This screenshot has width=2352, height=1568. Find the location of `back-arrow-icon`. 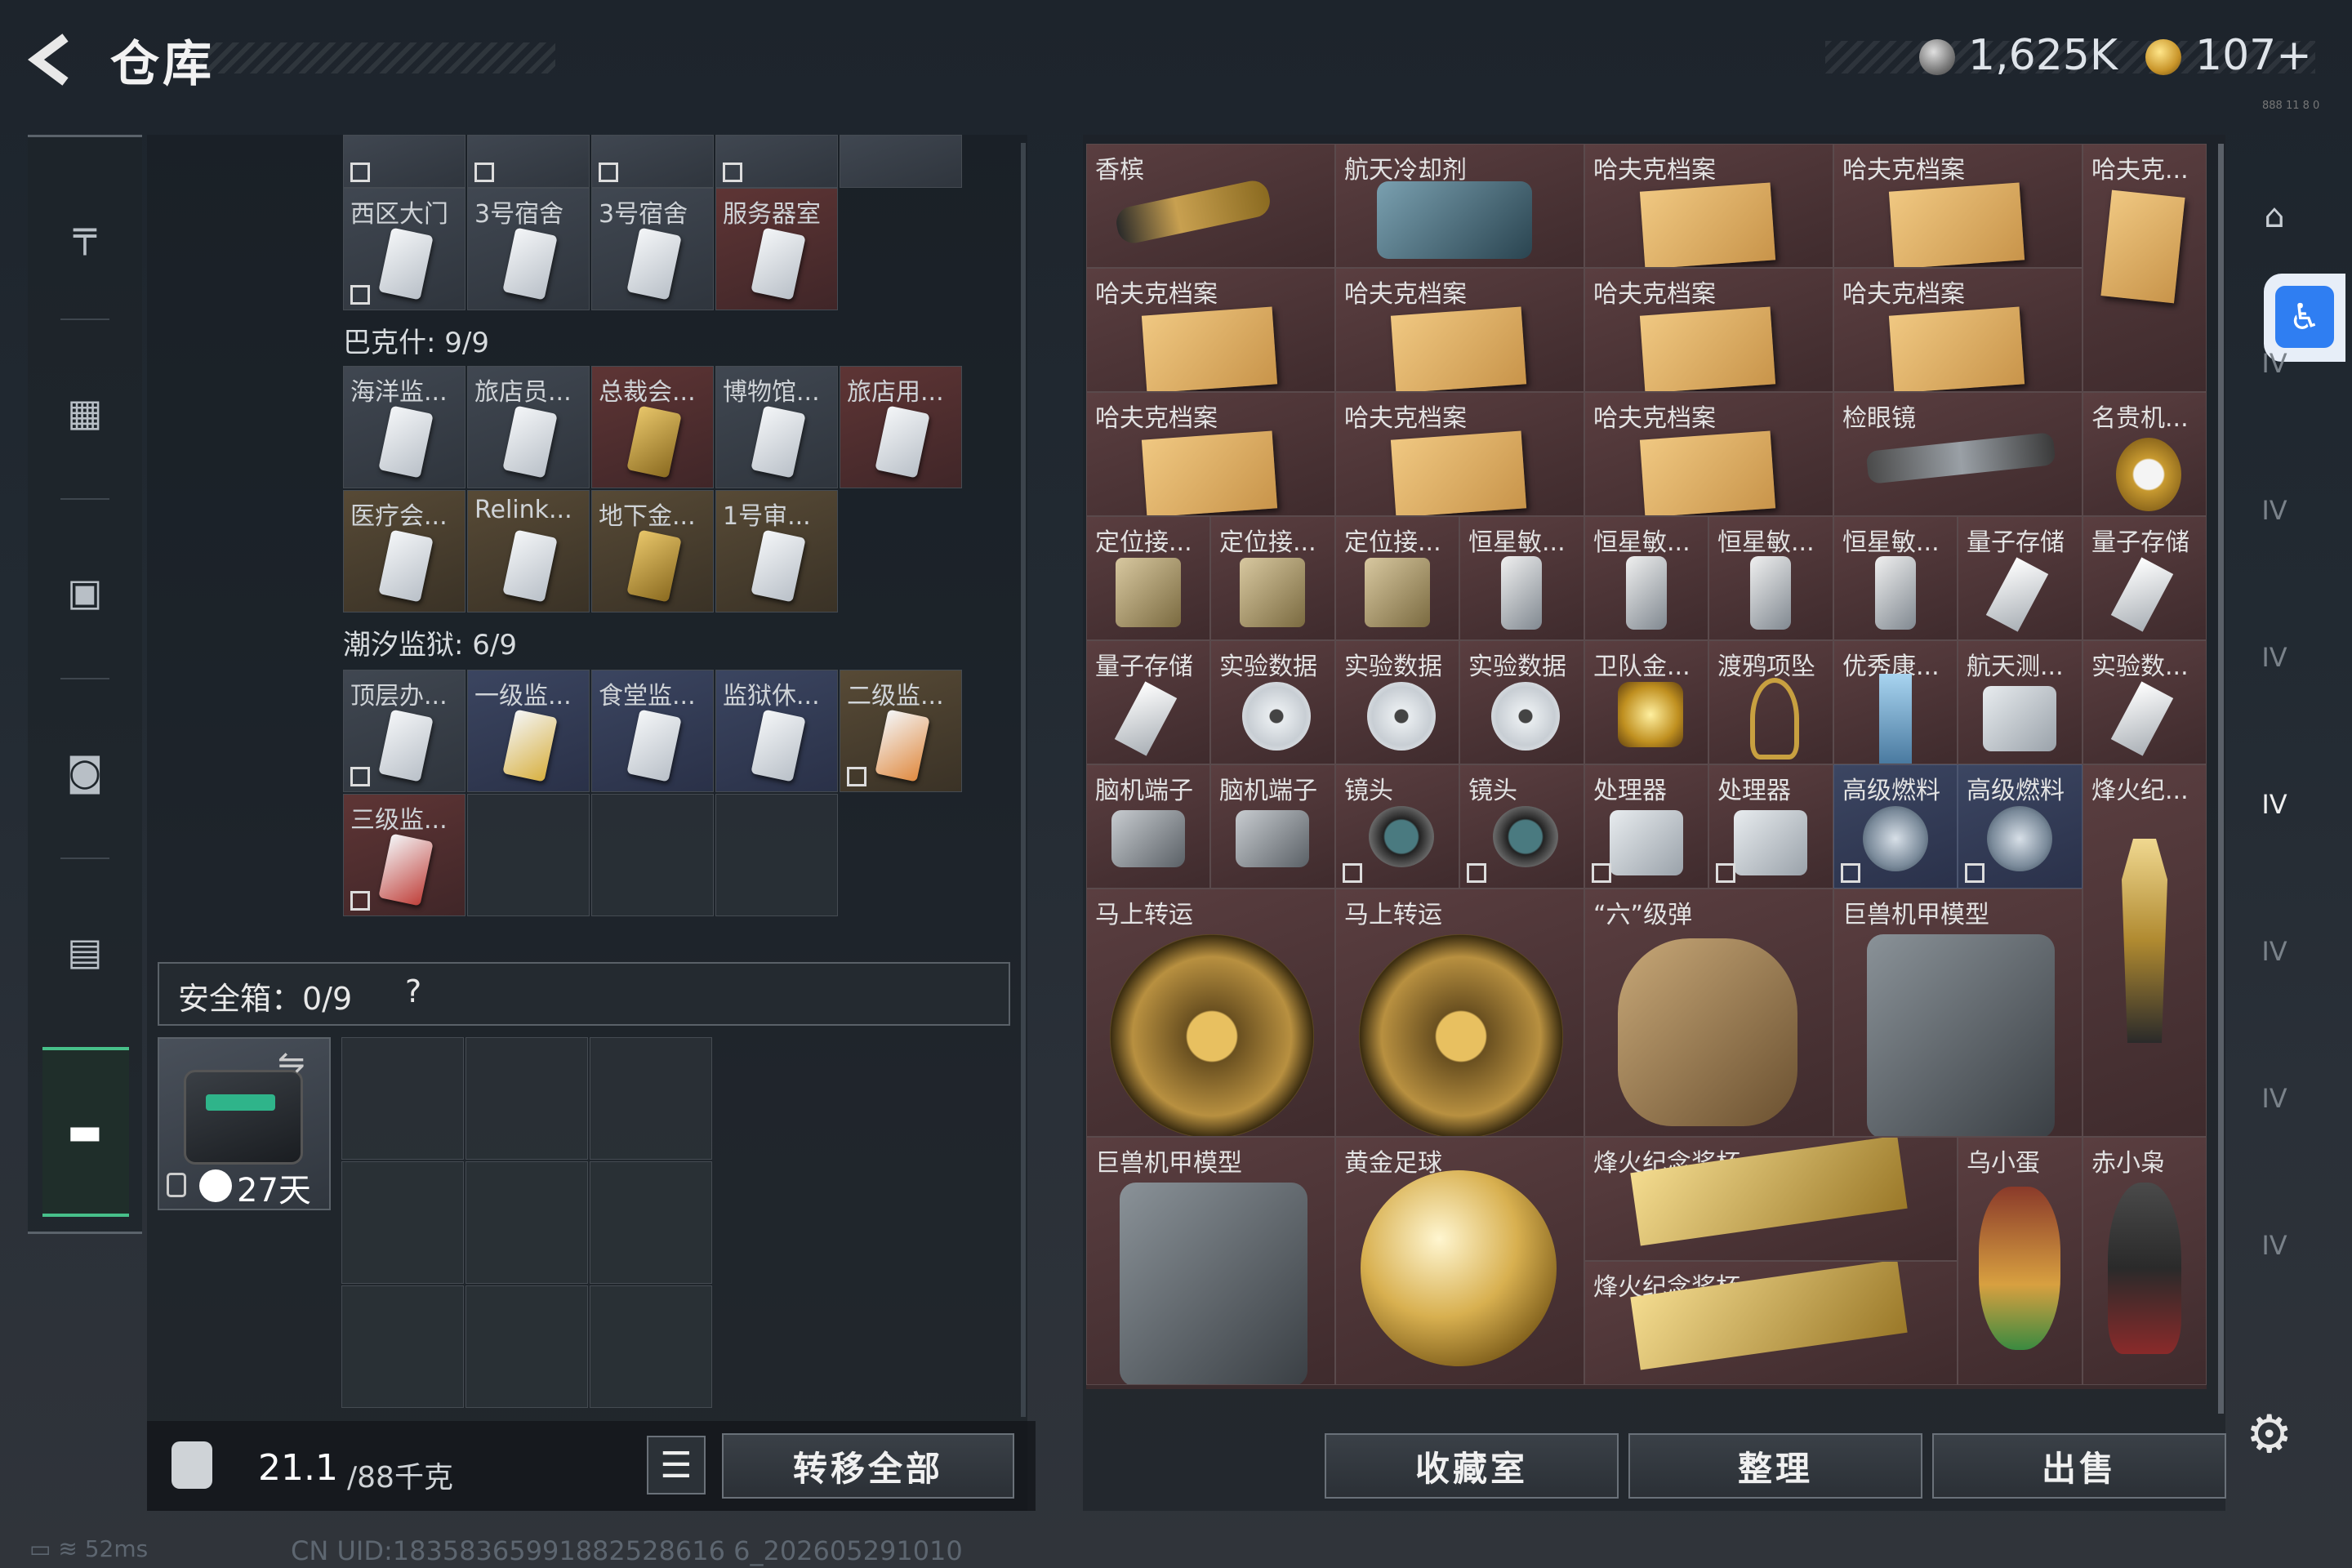

back-arrow-icon is located at coordinates (53, 59).